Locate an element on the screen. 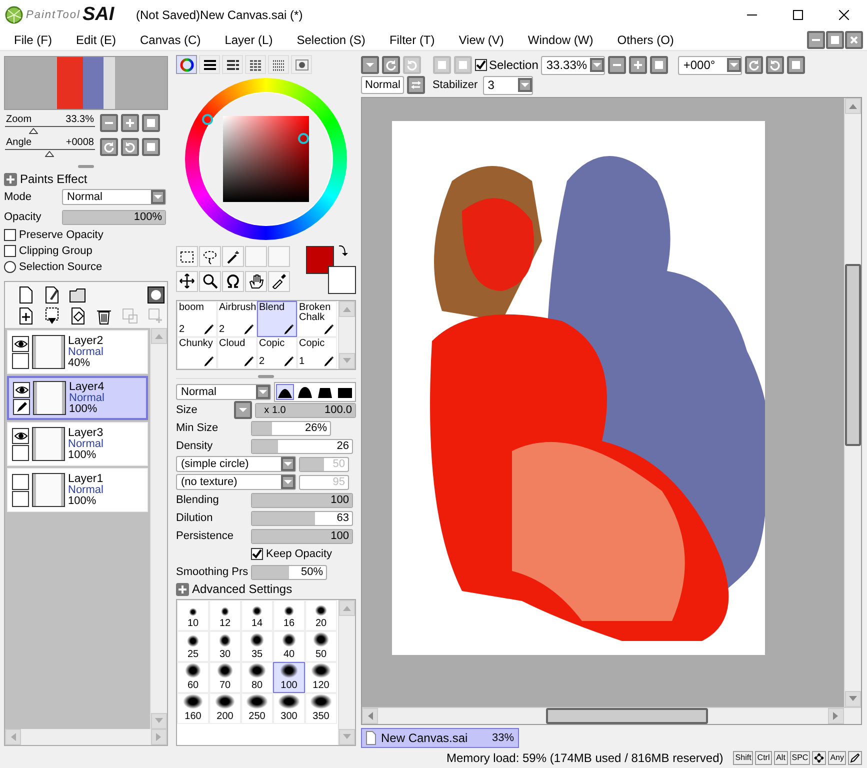 This screenshot has width=867, height=768. brush-tool: Chunky is located at coordinates (197, 353).